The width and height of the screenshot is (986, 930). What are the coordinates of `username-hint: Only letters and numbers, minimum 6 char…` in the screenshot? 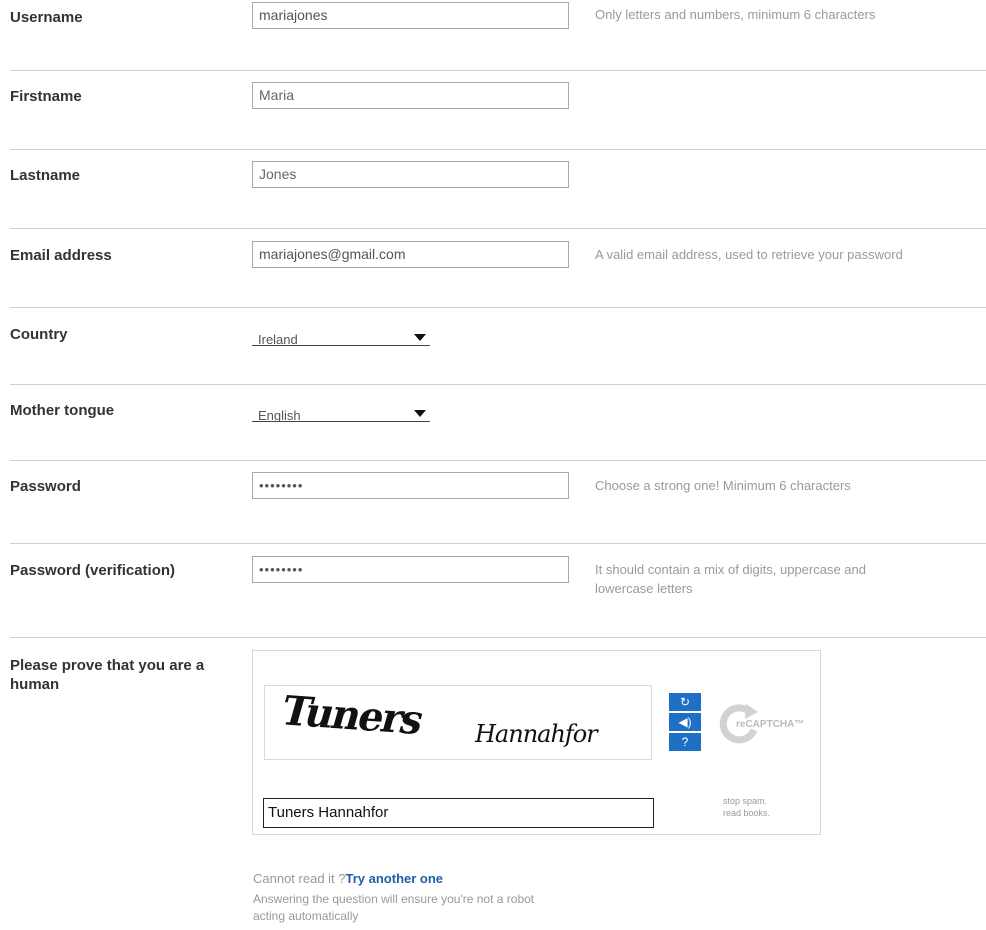 It's located at (735, 14).